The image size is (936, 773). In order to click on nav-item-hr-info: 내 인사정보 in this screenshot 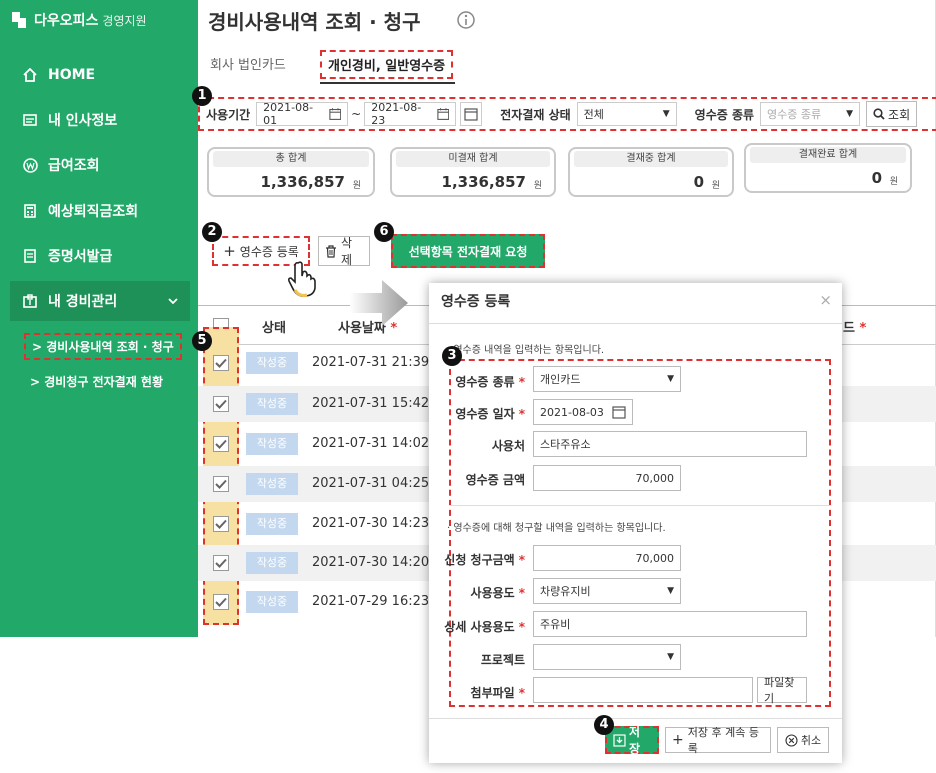, I will do `click(99, 120)`.